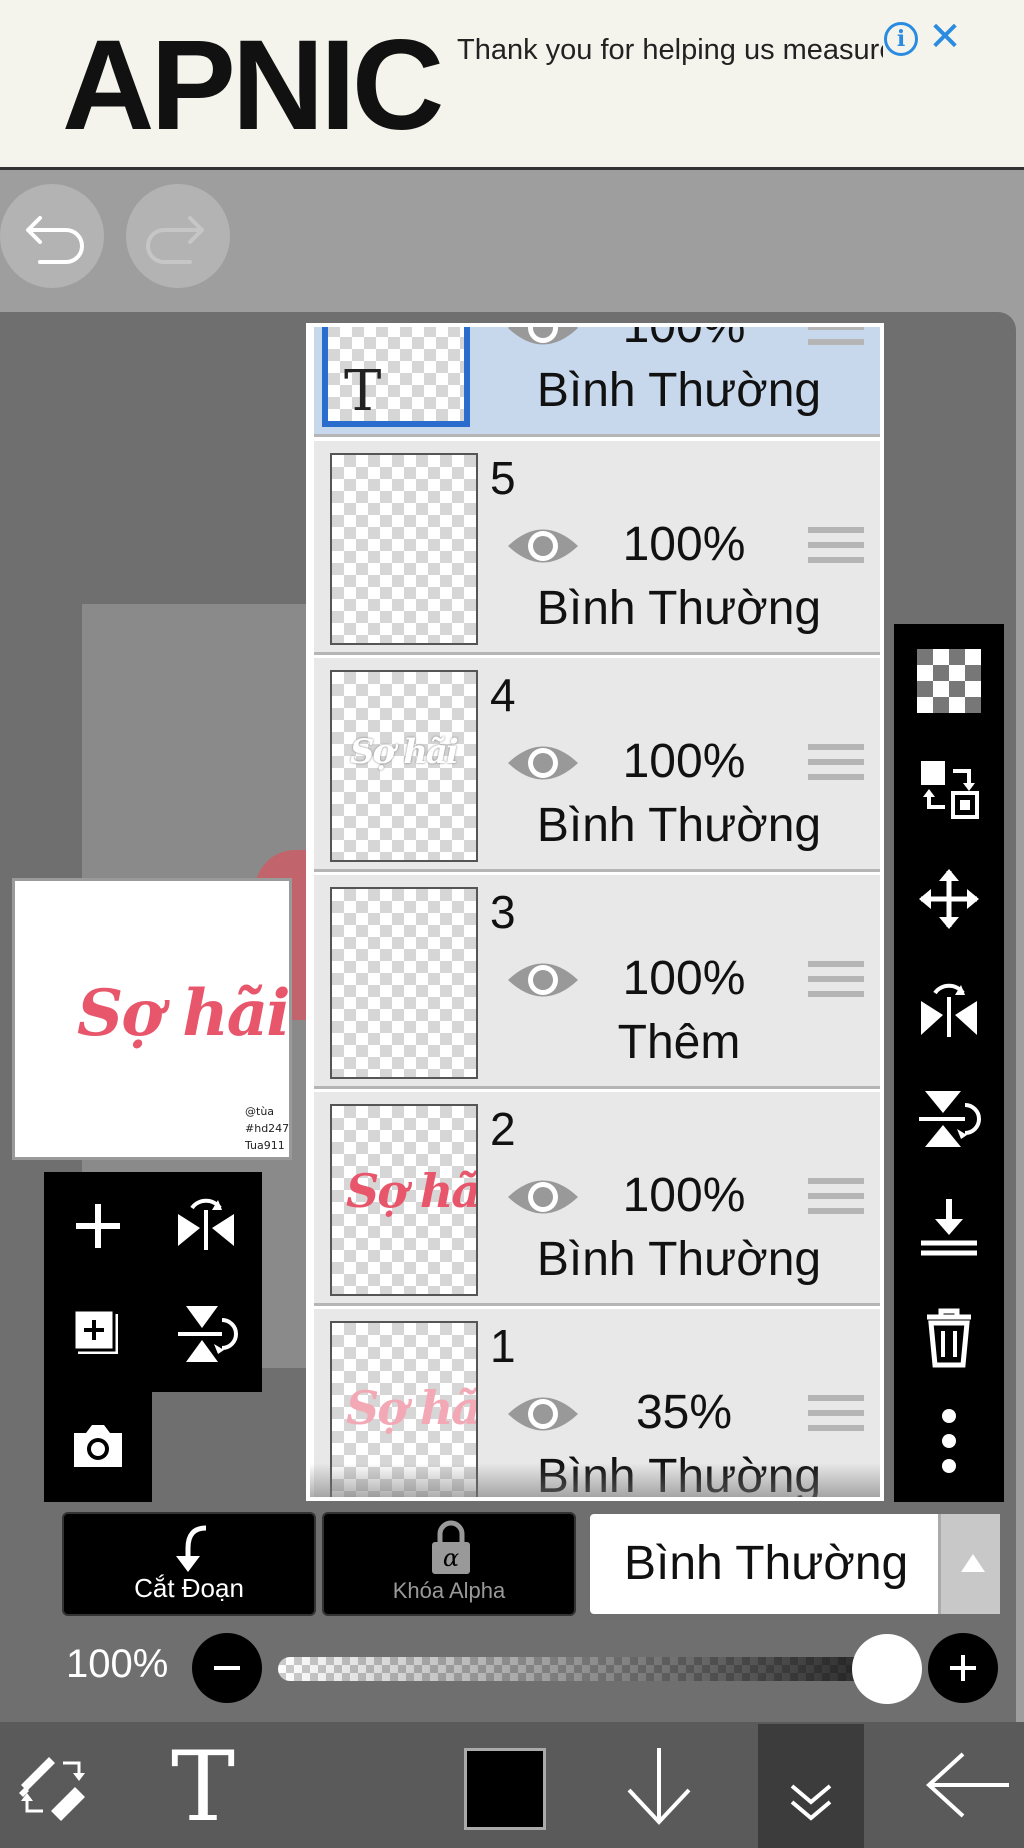  Describe the element at coordinates (55, 240) in the screenshot. I see `undo-icon` at that location.